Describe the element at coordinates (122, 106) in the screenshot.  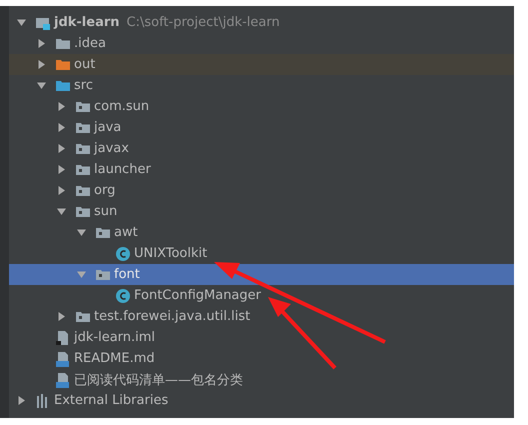
I see `item-name: com.sun` at that location.